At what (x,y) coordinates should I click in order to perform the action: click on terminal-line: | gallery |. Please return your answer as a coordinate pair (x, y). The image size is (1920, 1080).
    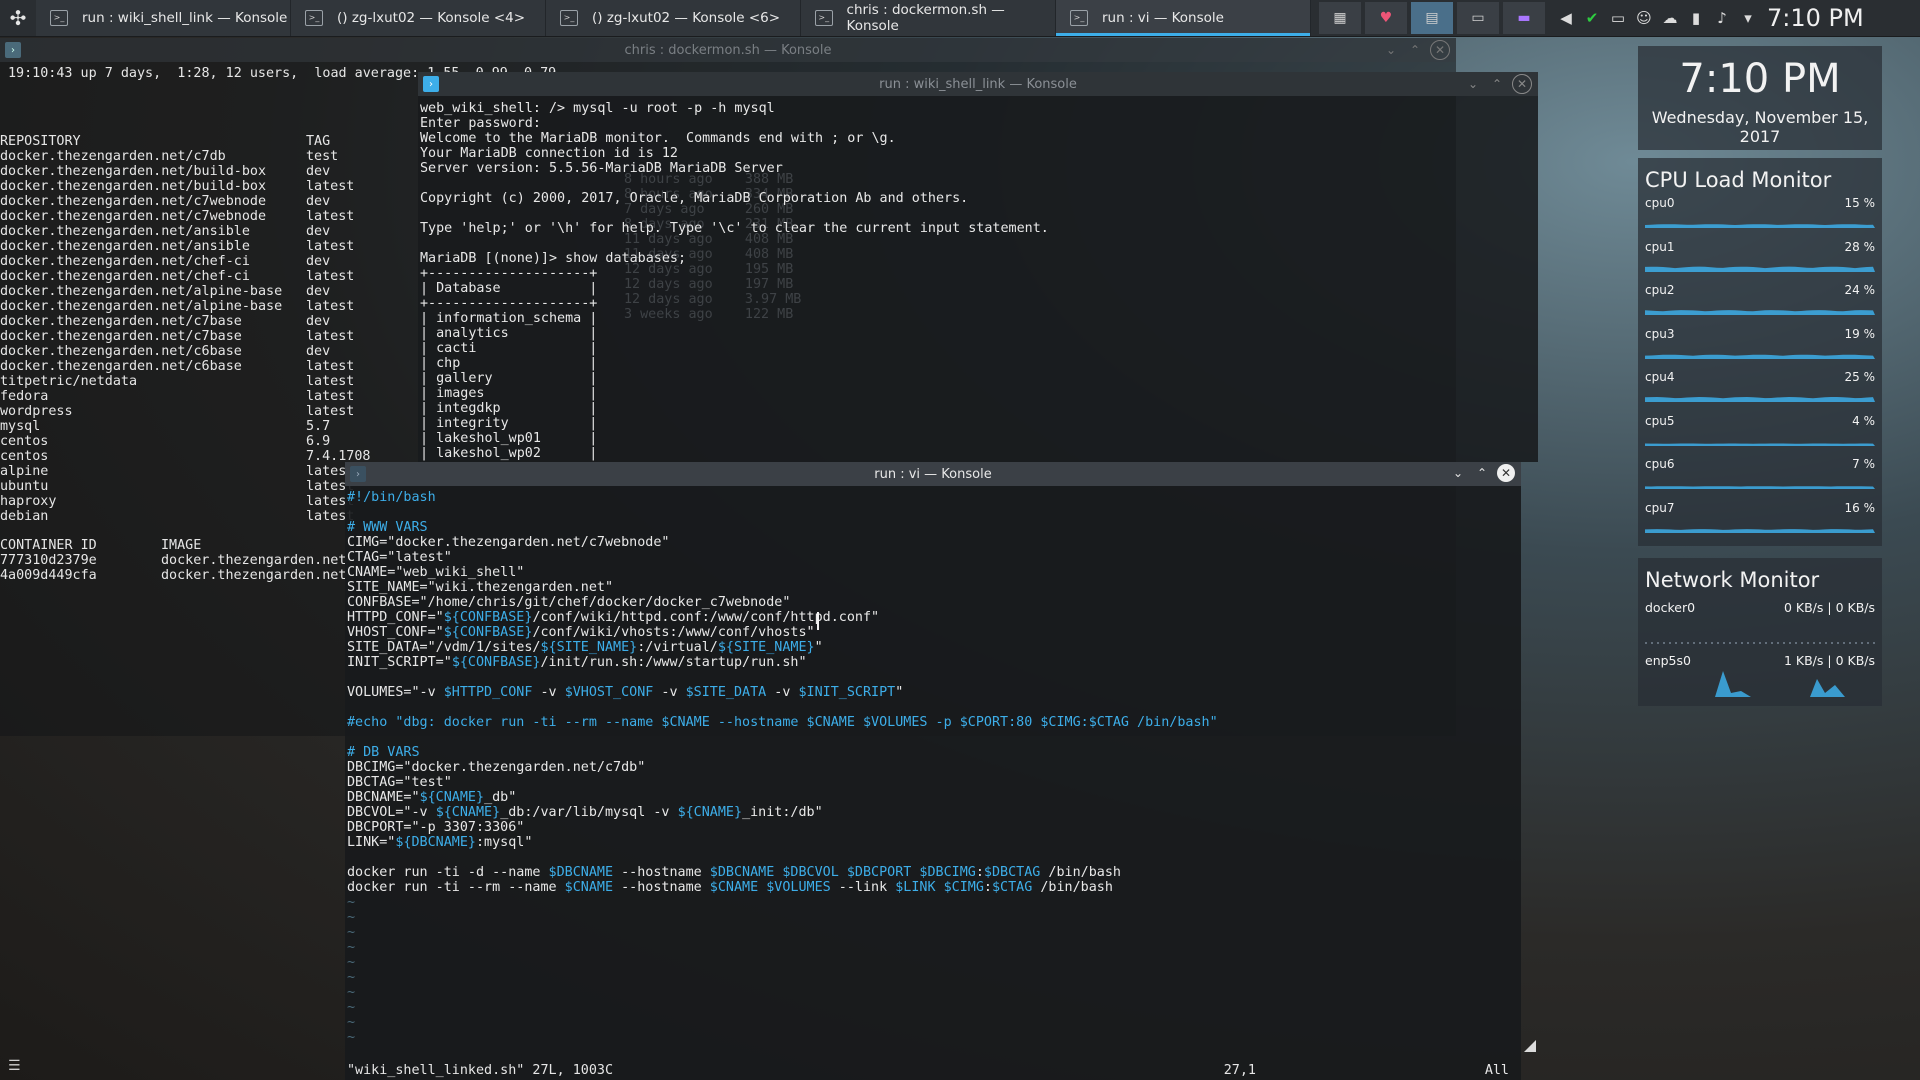
    Looking at the image, I should click on (509, 378).